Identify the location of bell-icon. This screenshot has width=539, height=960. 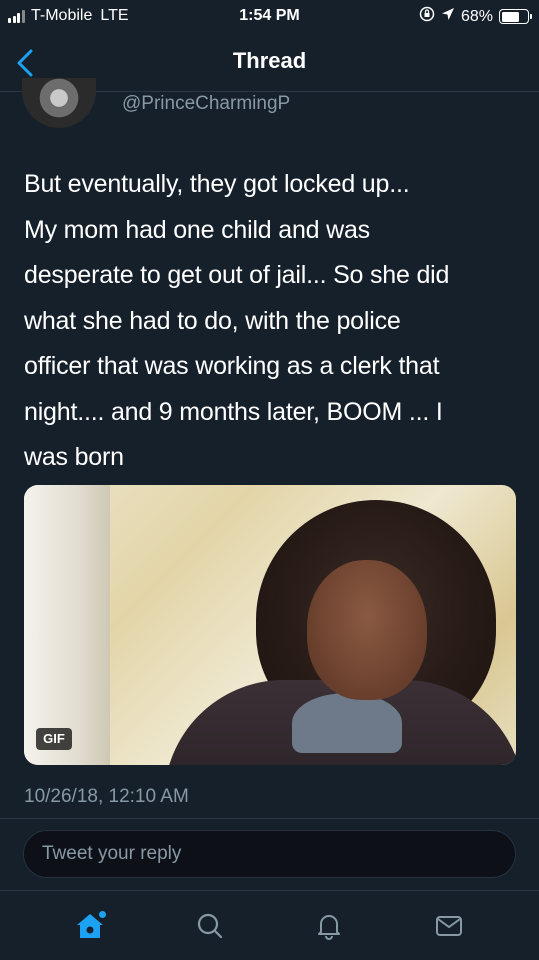
(329, 927).